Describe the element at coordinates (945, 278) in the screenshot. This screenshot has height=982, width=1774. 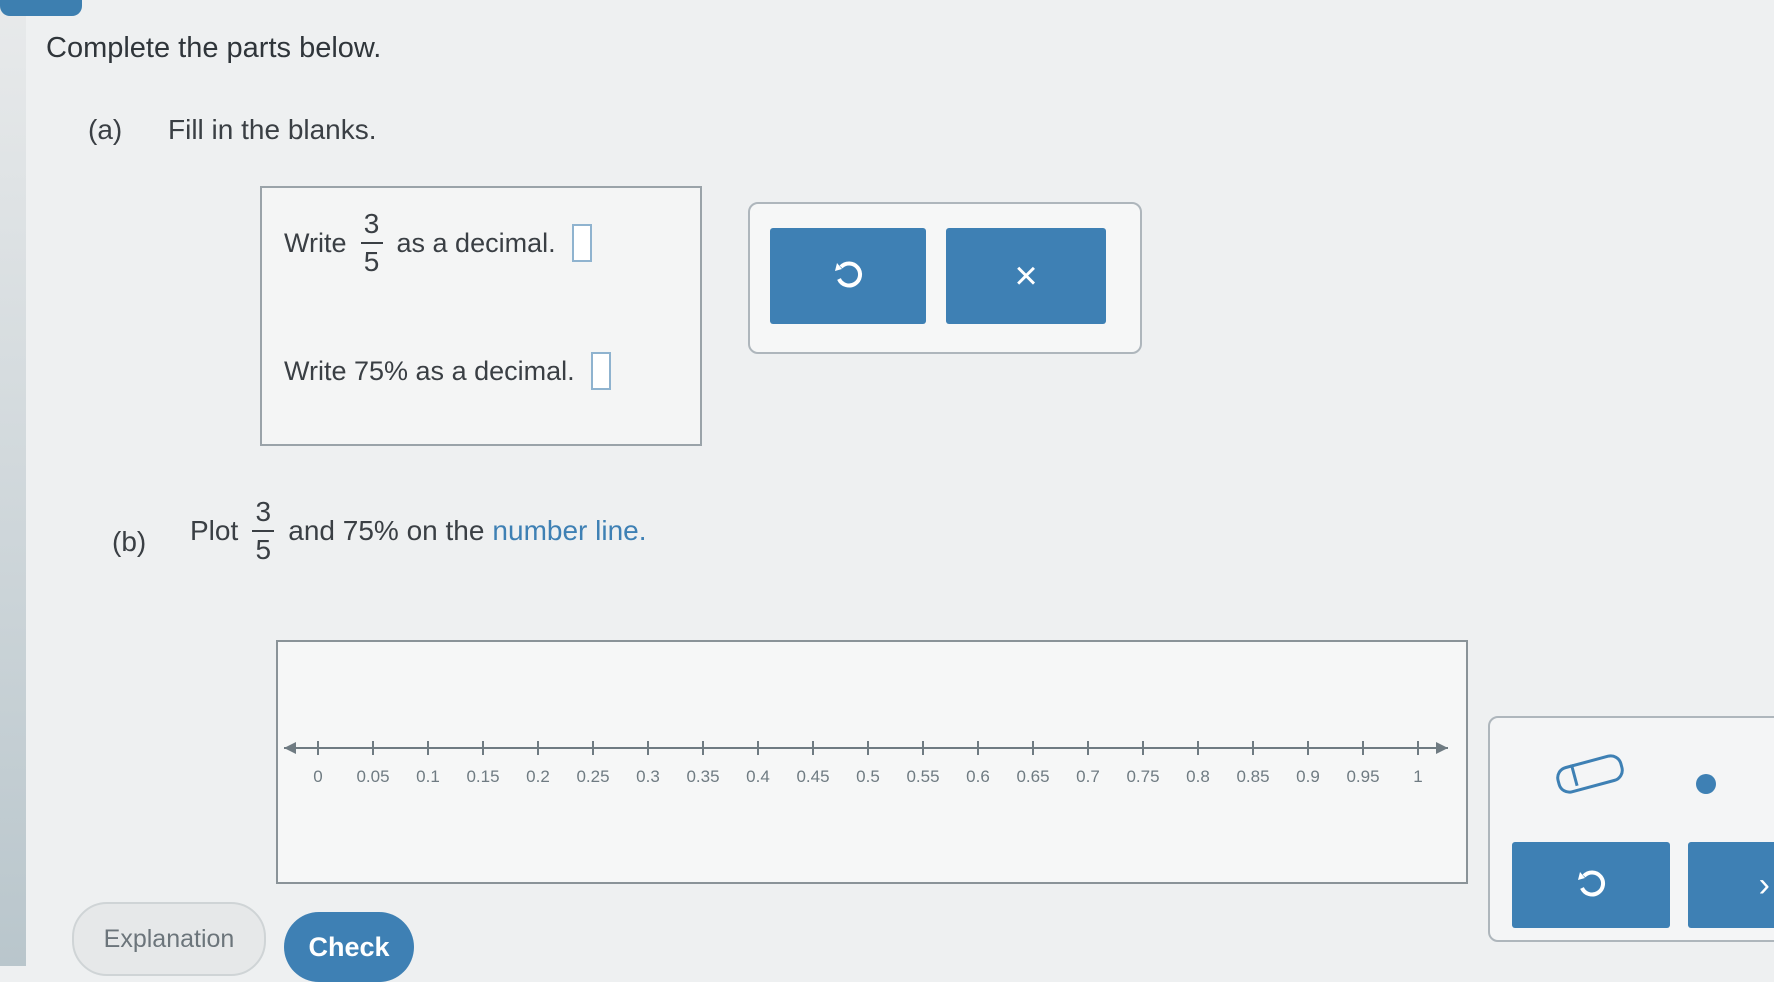
I see `fill-in-toolbar: ×` at that location.